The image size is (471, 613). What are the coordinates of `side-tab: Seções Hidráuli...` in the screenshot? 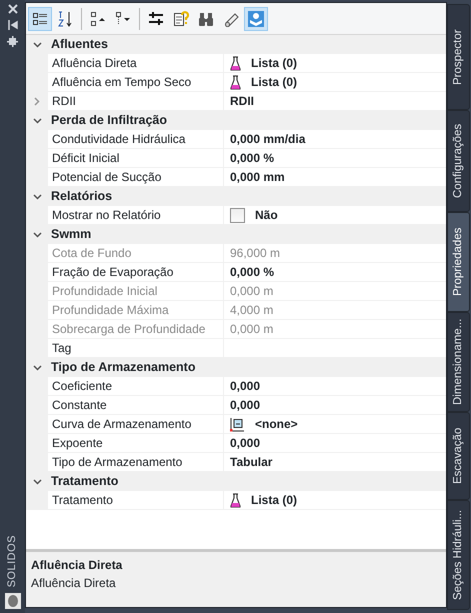 It's located at (458, 555).